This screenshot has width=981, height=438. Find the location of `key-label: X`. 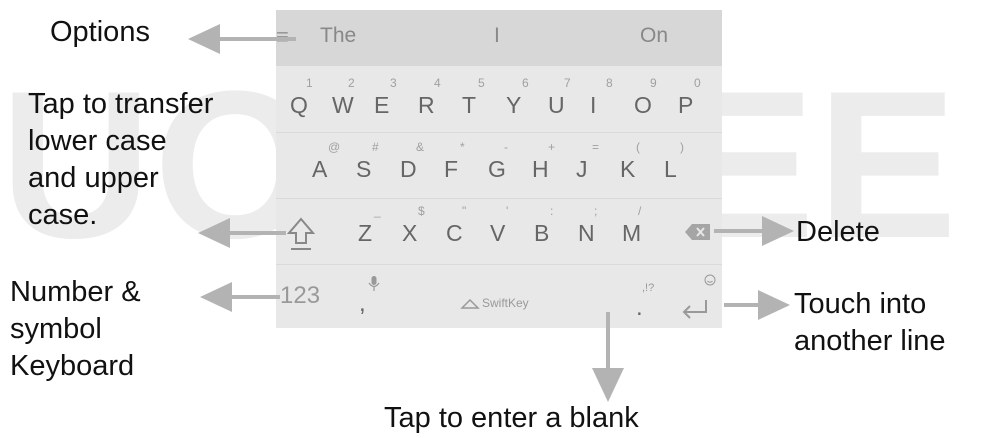

key-label: X is located at coordinates (410, 233).